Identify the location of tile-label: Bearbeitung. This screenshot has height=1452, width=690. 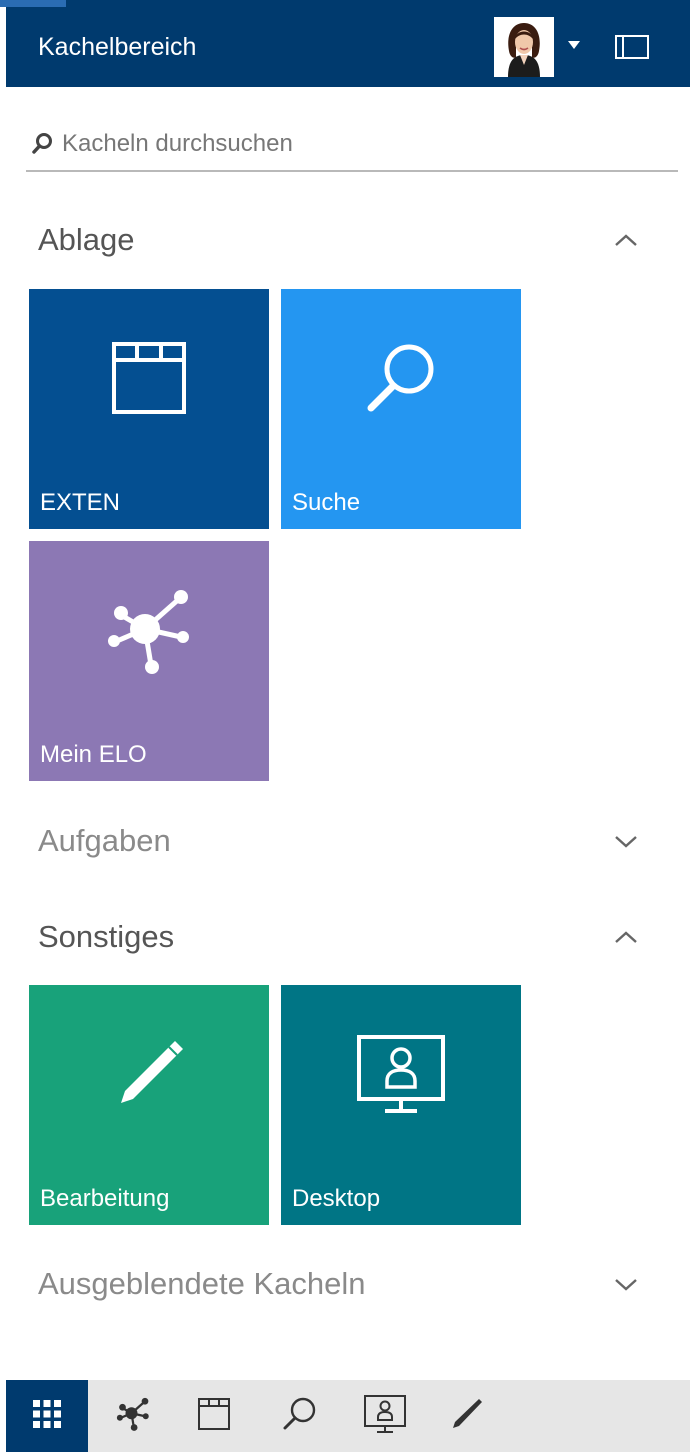
(105, 1198).